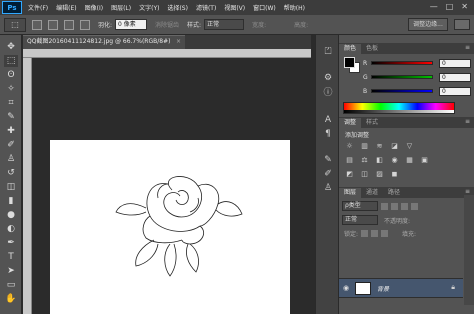 The height and width of the screenshot is (314, 474). What do you see at coordinates (379, 159) in the screenshot?
I see `black-white-icon: ◧` at bounding box center [379, 159].